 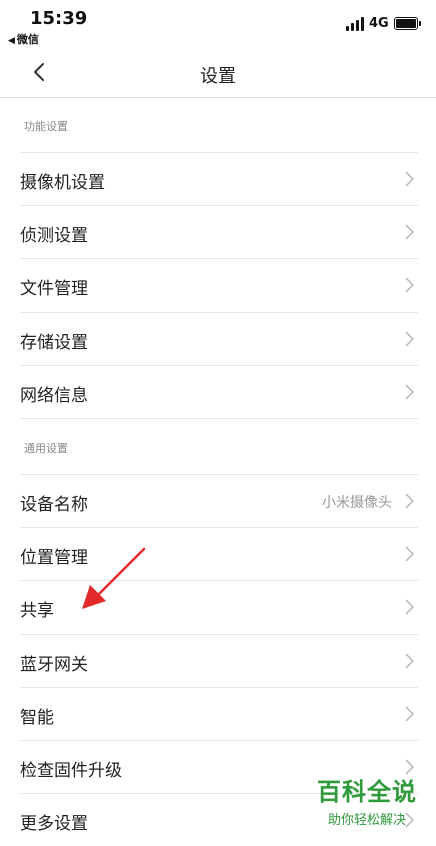 I want to click on section-header-function: 功能设置, so click(x=46, y=126).